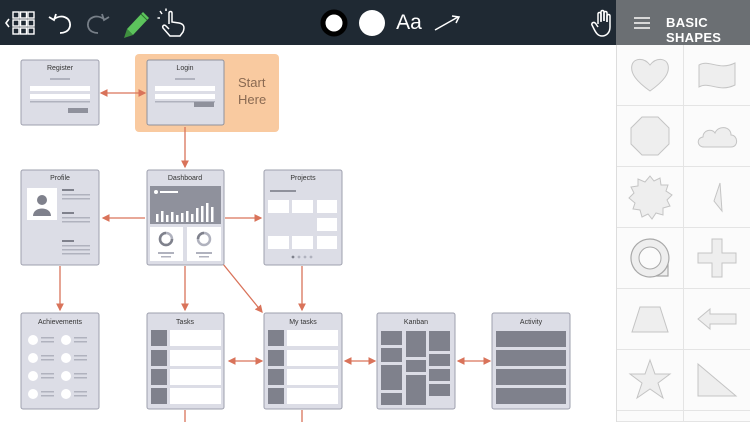 The image size is (750, 422). I want to click on card-activity: Activity, so click(531, 361).